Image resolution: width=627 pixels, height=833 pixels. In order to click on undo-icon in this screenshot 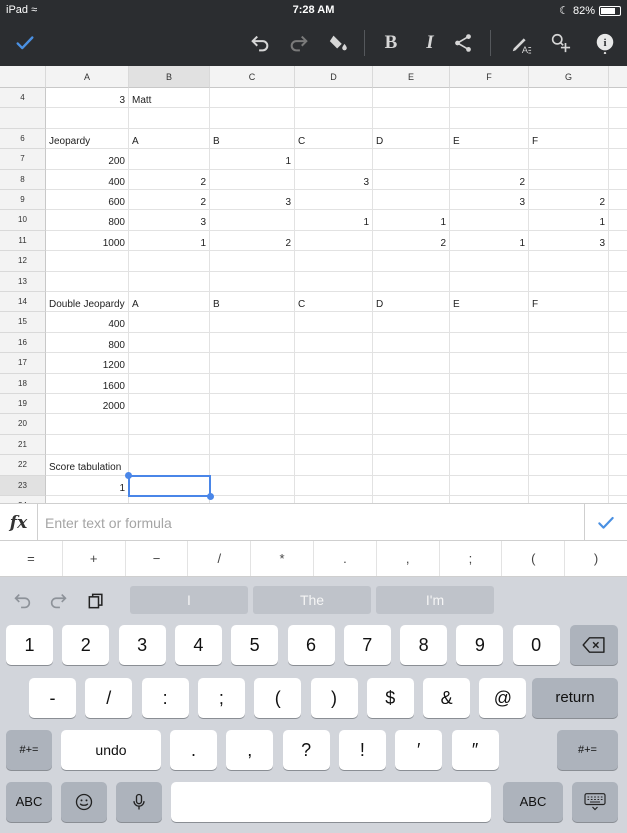, I will do `click(260, 43)`.